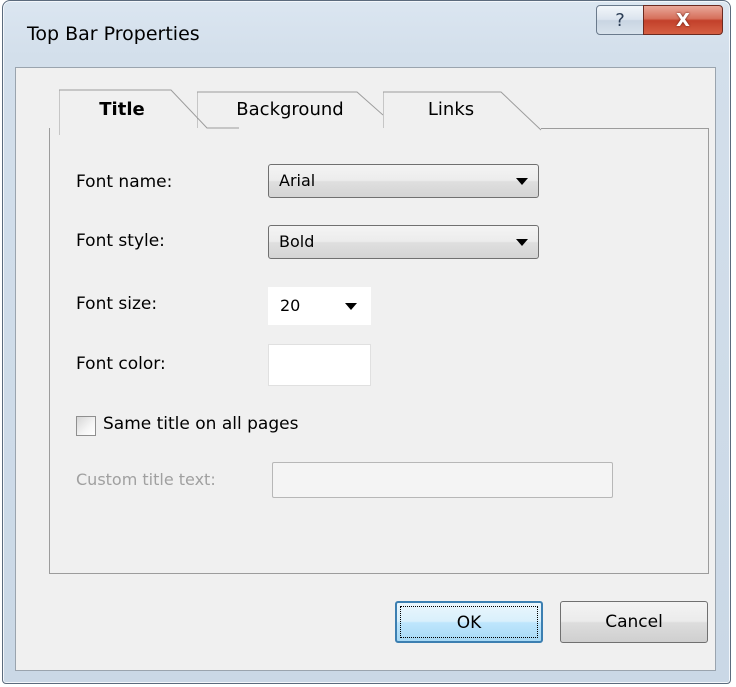  Describe the element at coordinates (200, 424) in the screenshot. I see `same-title-label: Same title on all pages` at that location.